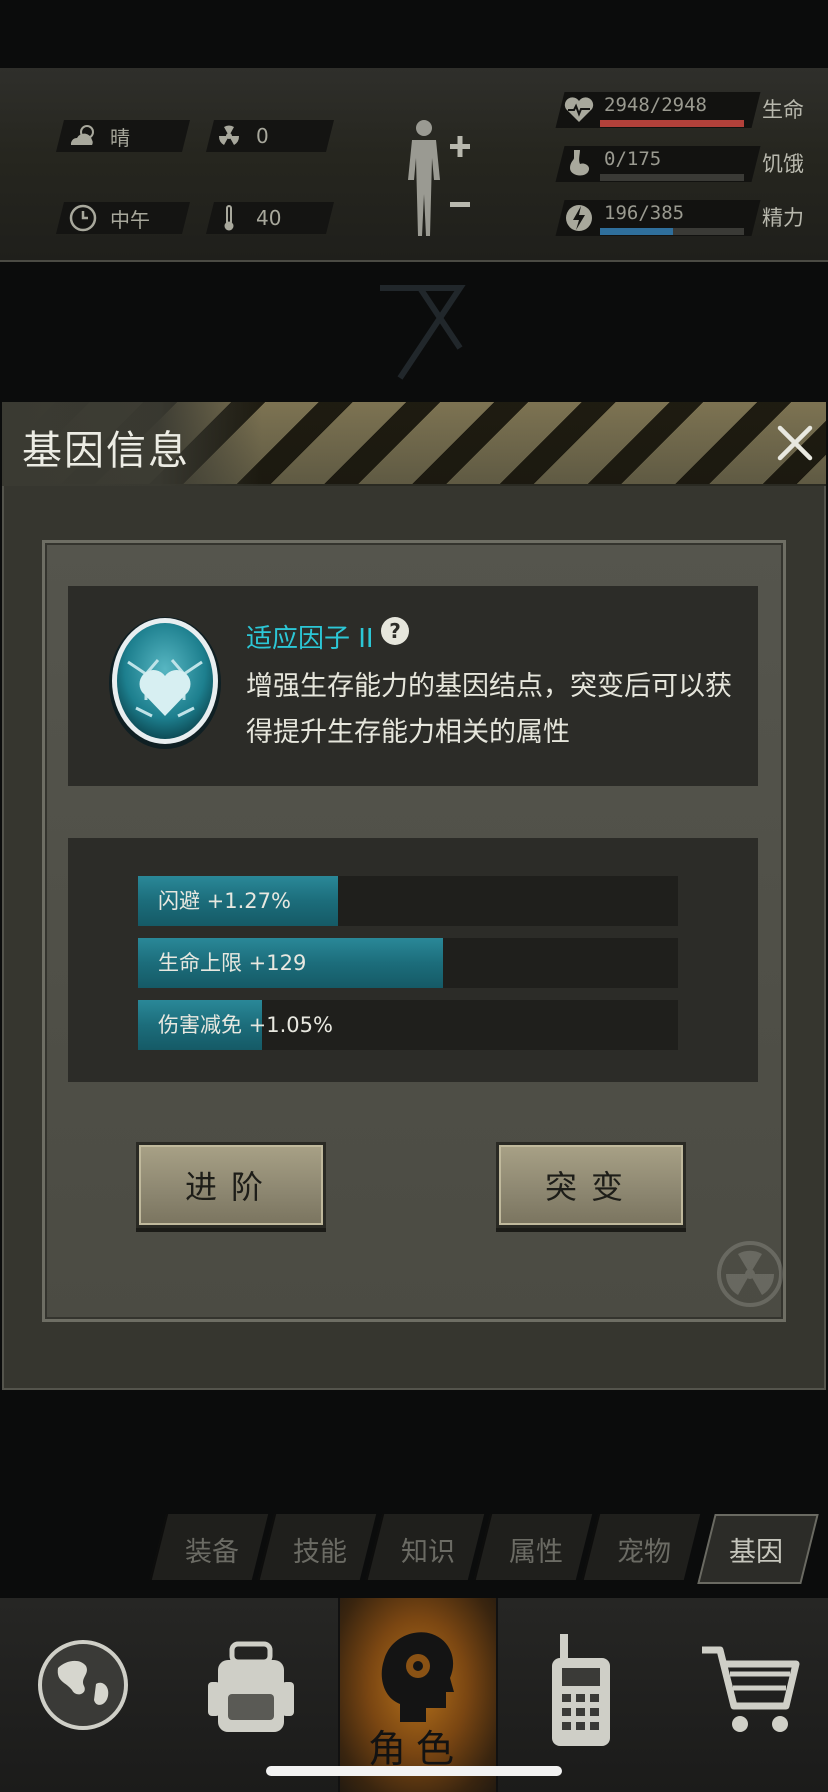 The image size is (828, 1792). I want to click on time-indicator: 中午, so click(108, 218).